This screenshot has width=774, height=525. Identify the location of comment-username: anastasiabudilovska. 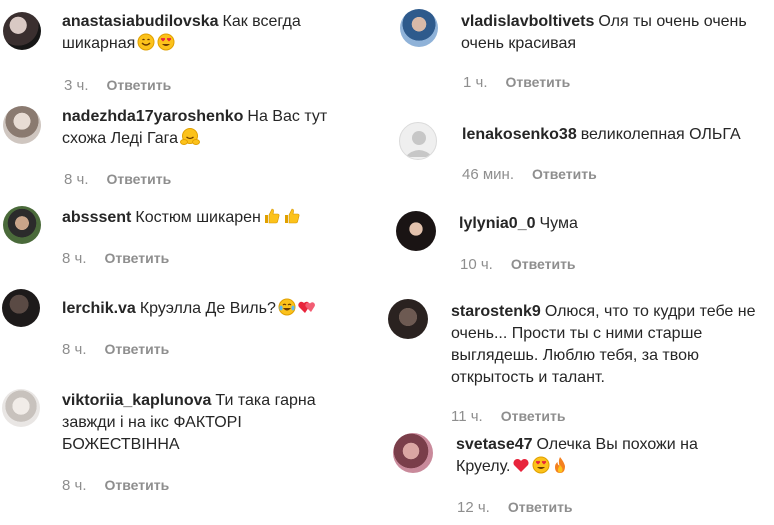
(140, 21).